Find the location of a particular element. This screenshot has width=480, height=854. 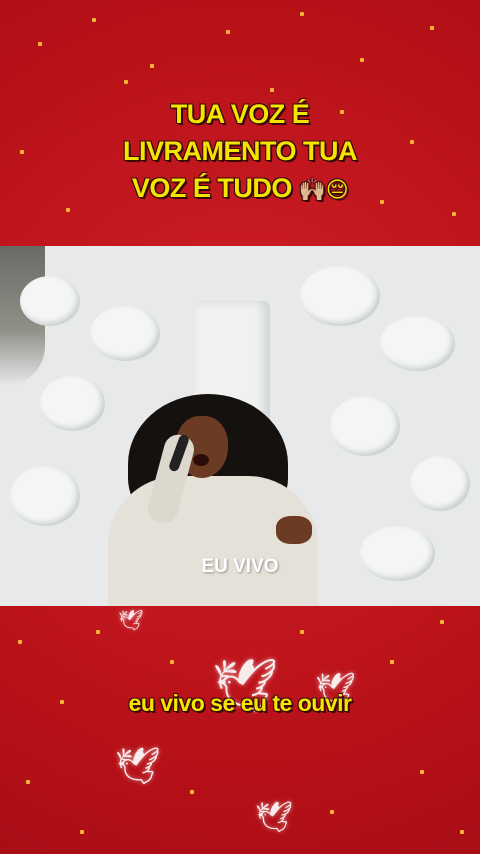

headline-line-2: LIVRAMENTO TUA is located at coordinates (240, 151).